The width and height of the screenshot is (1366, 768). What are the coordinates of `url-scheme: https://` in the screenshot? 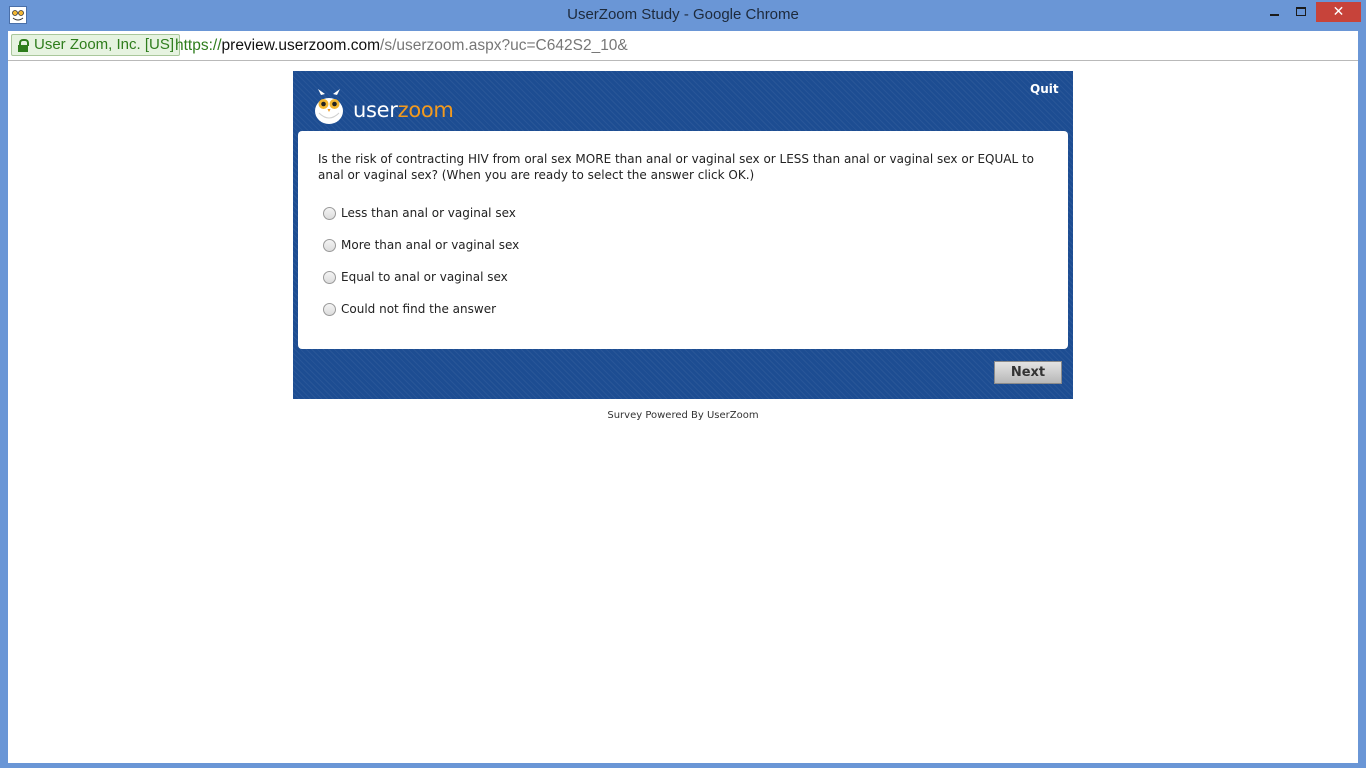 It's located at (198, 45).